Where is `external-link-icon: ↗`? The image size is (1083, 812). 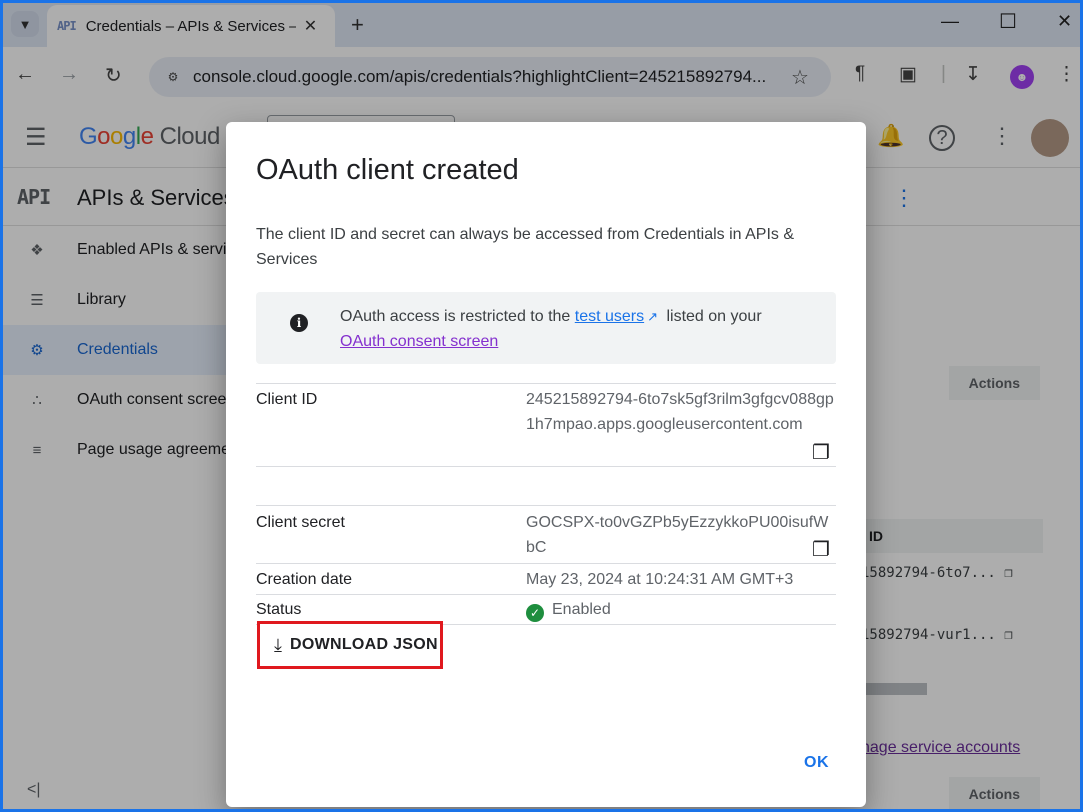 external-link-icon: ↗ is located at coordinates (652, 316).